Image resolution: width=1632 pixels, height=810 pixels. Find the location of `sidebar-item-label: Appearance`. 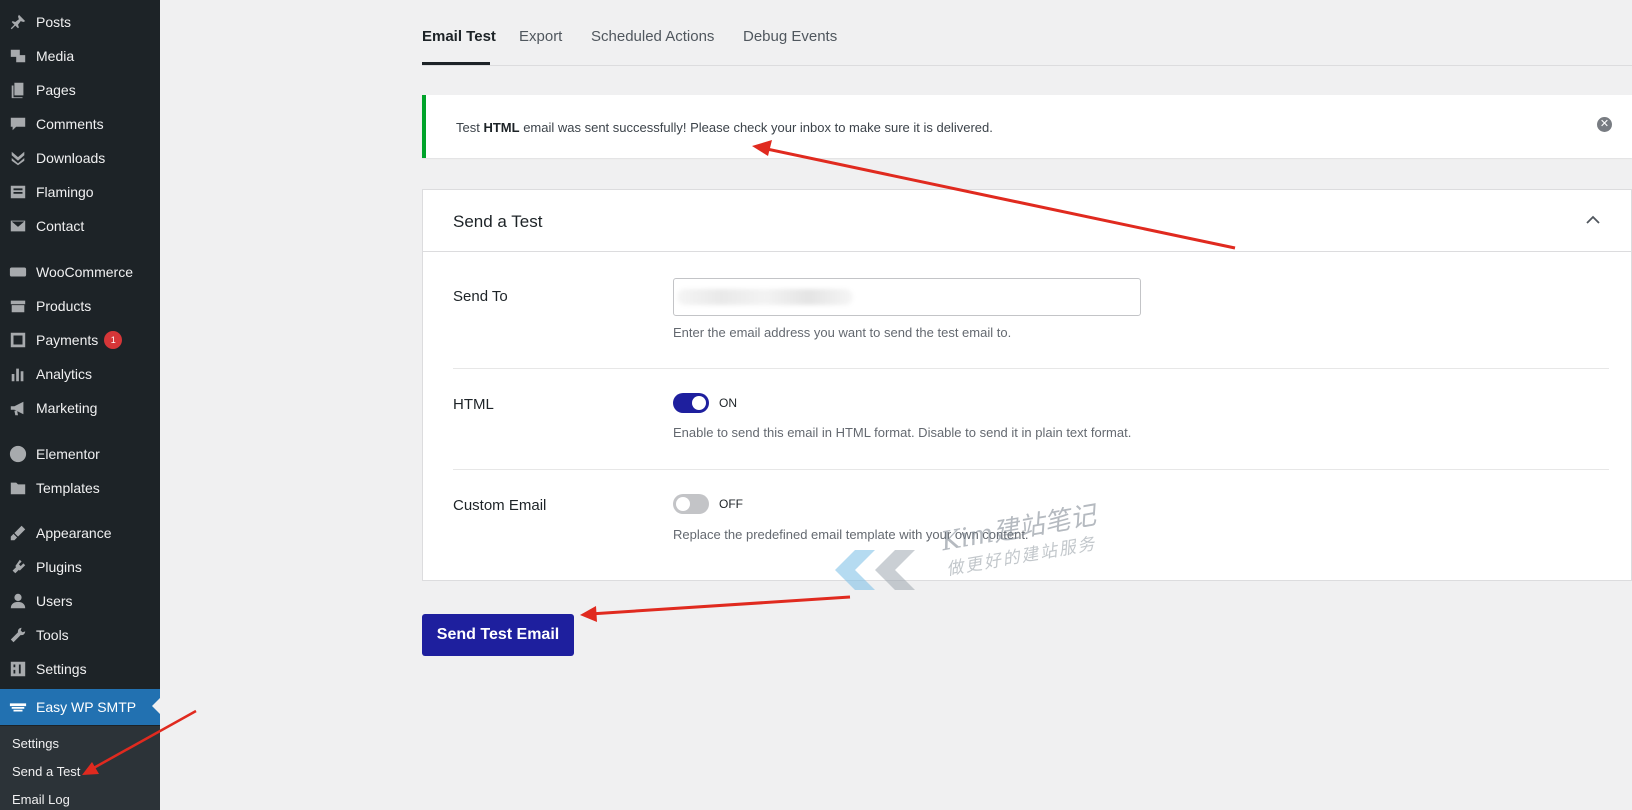

sidebar-item-label: Appearance is located at coordinates (74, 533).